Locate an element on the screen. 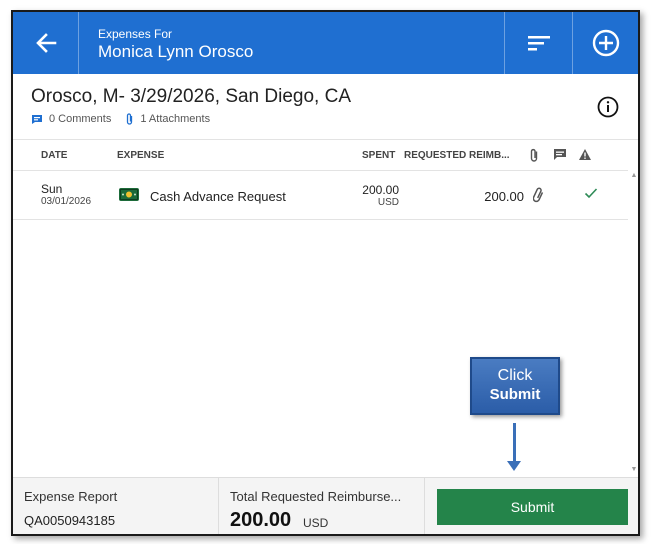 This screenshot has height=544, width=651. column-header-comment is located at coordinates (560, 156).